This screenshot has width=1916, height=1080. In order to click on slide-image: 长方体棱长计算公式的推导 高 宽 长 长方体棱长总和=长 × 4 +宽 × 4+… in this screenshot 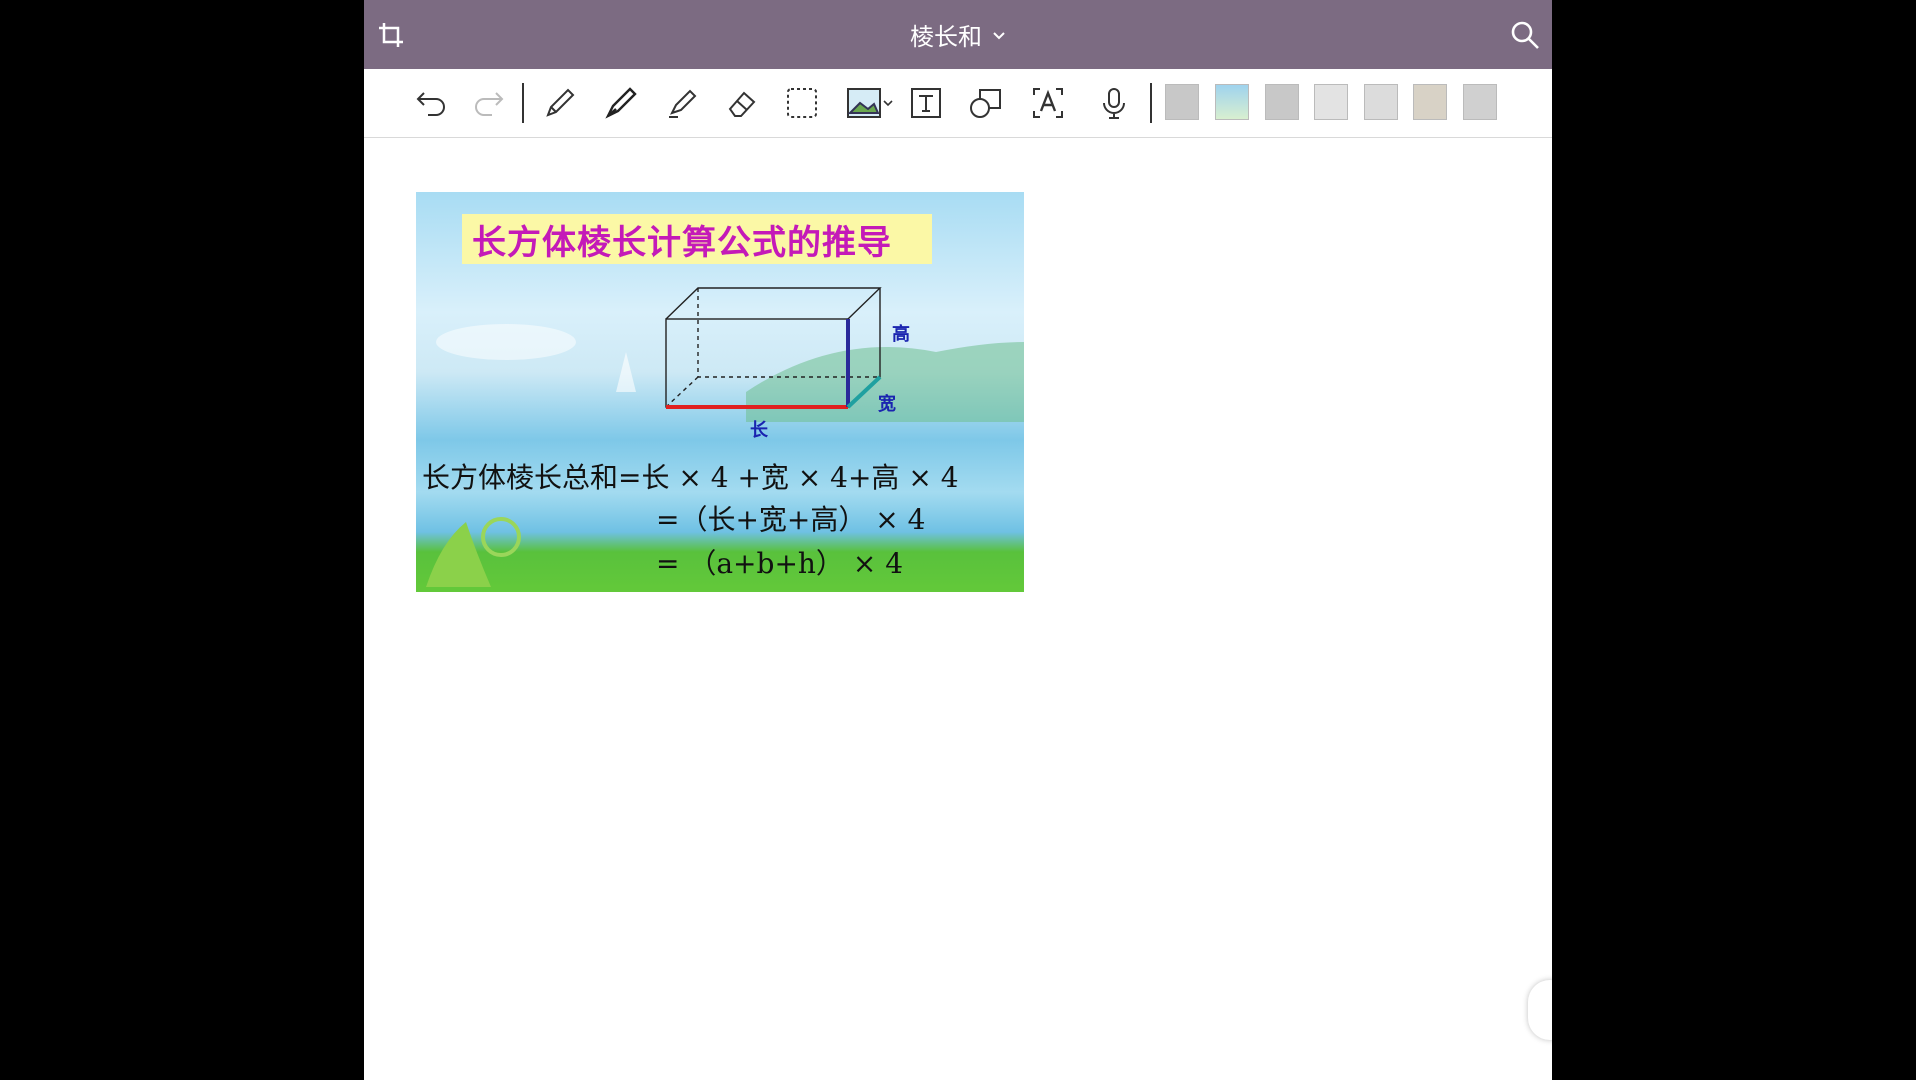, I will do `click(720, 392)`.